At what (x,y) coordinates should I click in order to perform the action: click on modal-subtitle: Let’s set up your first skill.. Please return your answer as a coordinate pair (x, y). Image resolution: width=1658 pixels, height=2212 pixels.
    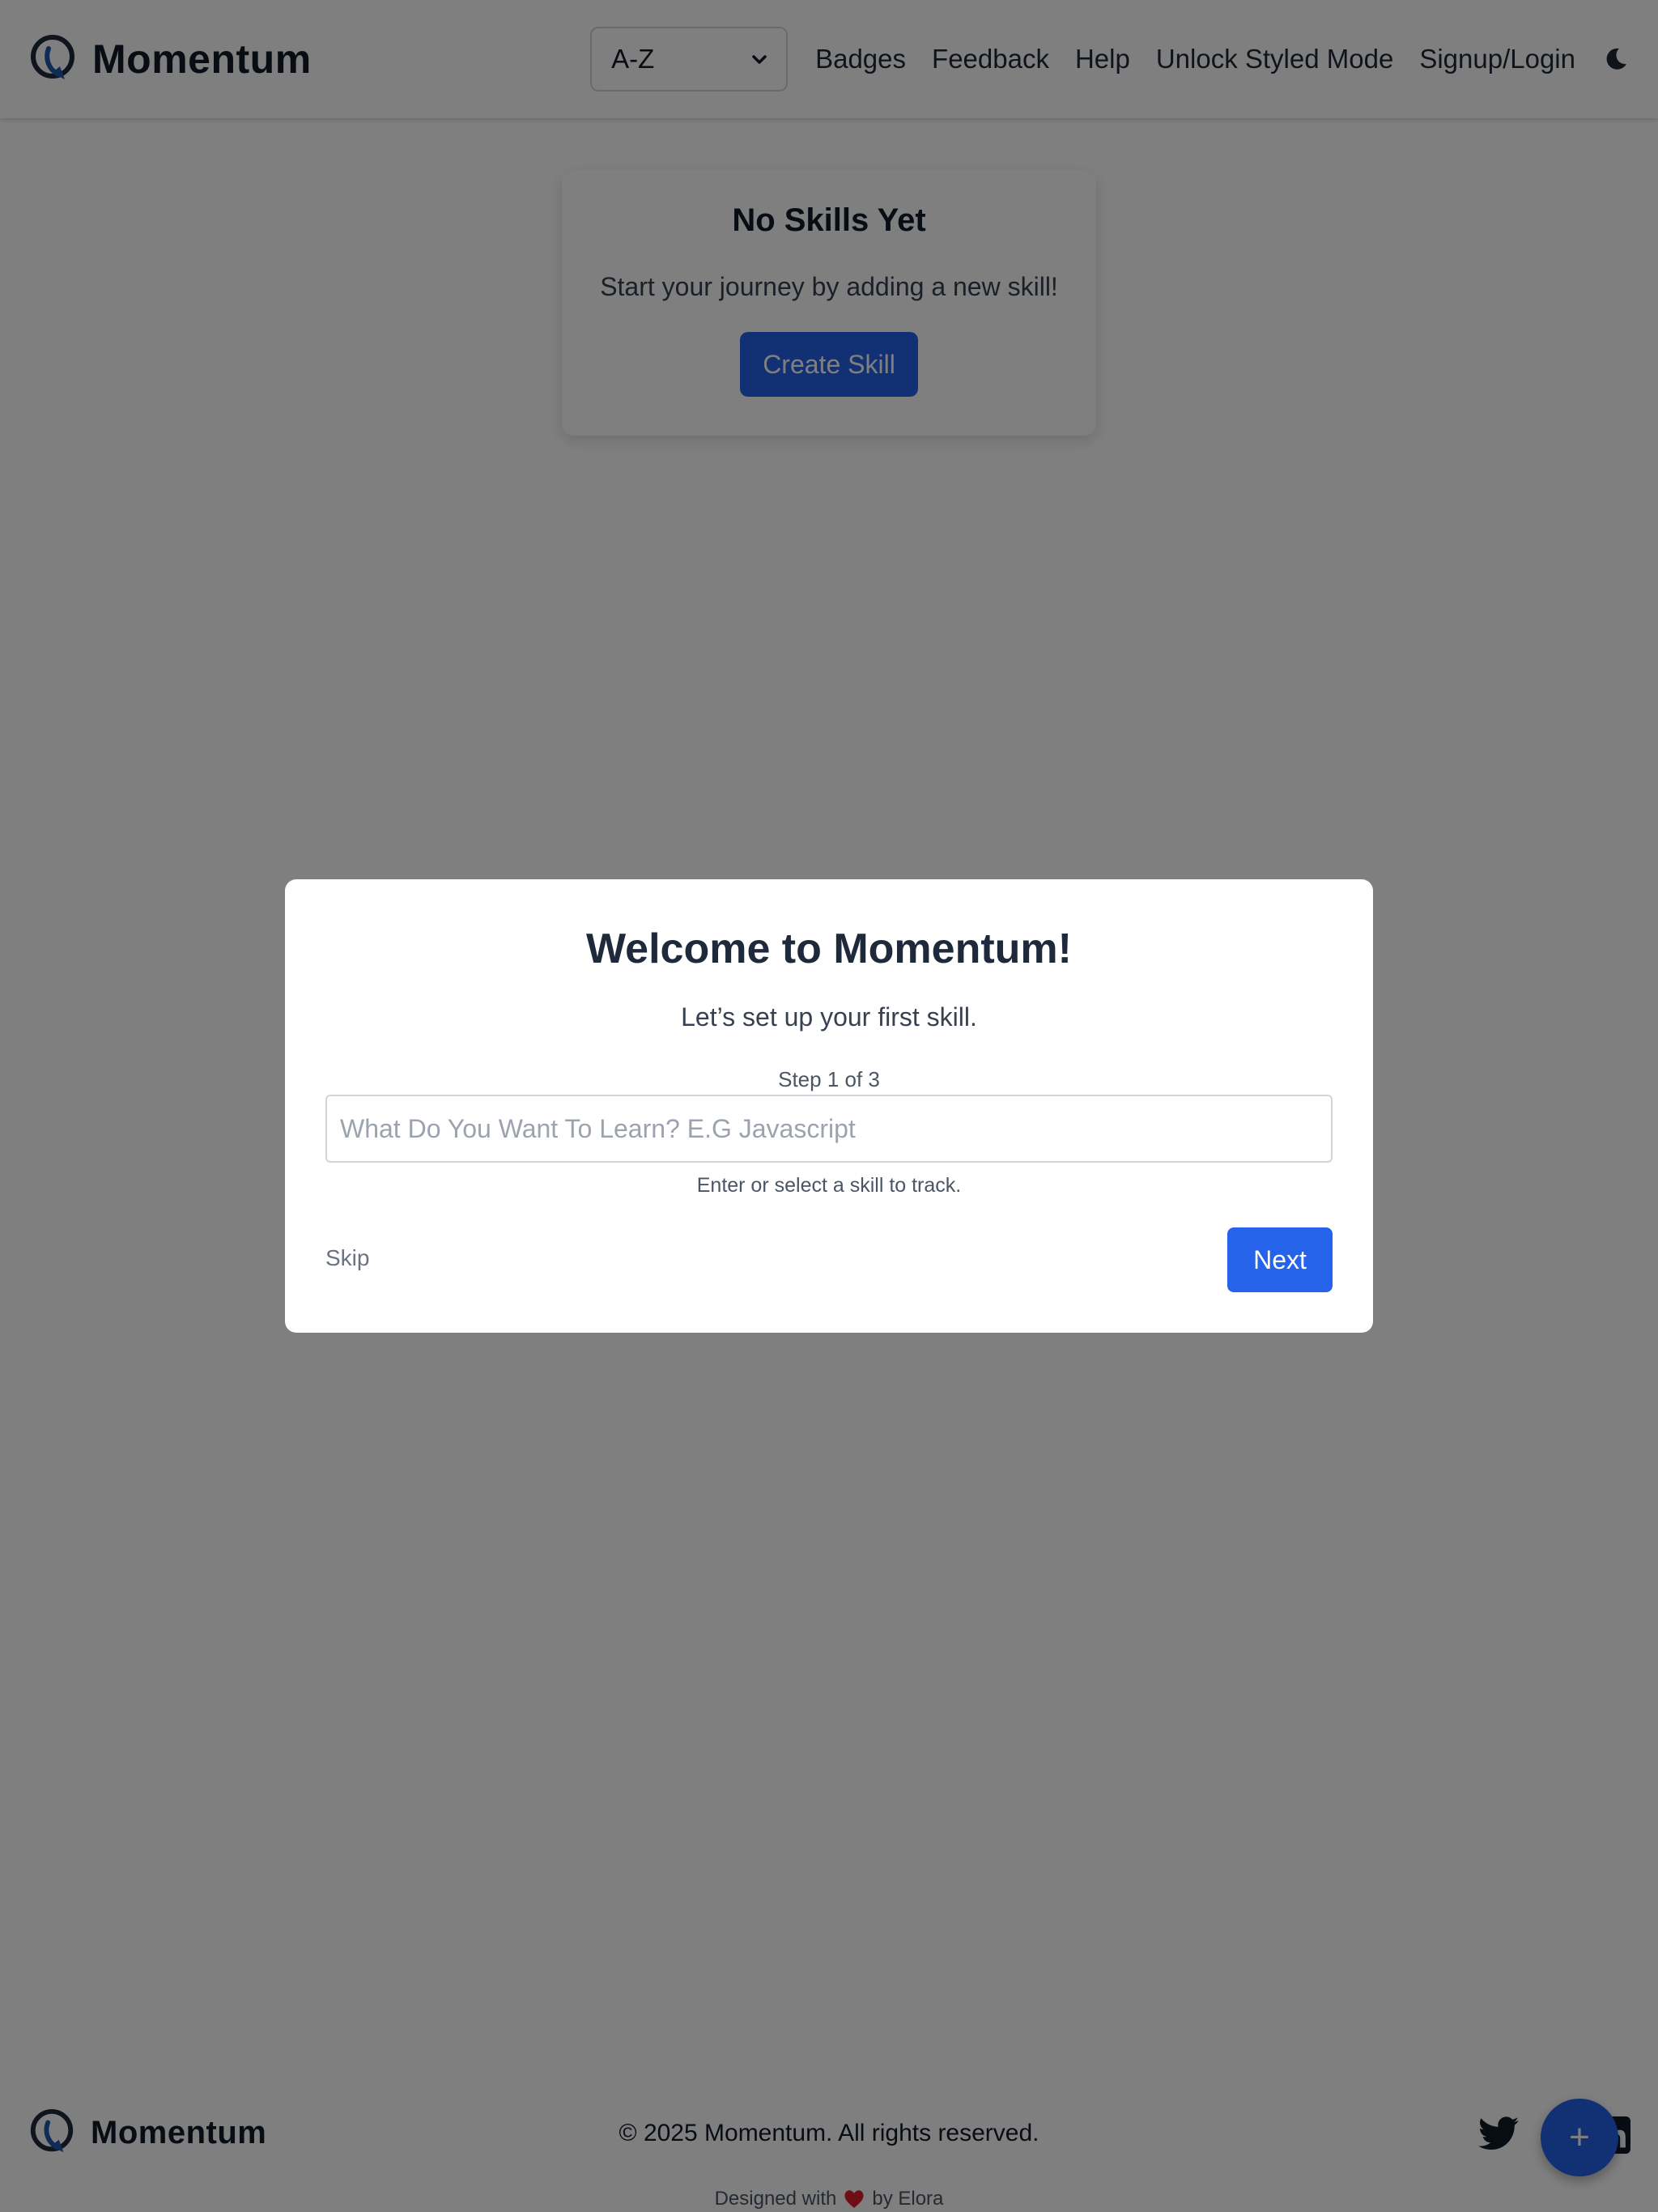
    Looking at the image, I should click on (829, 1017).